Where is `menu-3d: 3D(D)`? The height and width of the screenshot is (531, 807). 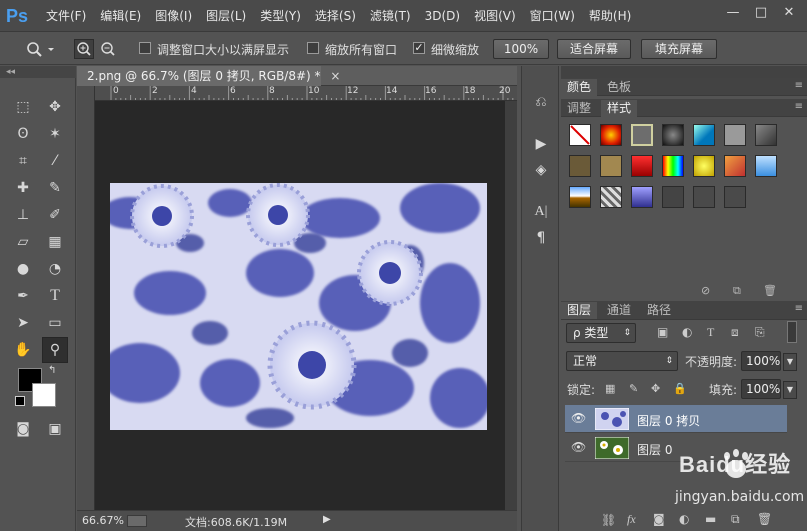 menu-3d: 3D(D) is located at coordinates (442, 16).